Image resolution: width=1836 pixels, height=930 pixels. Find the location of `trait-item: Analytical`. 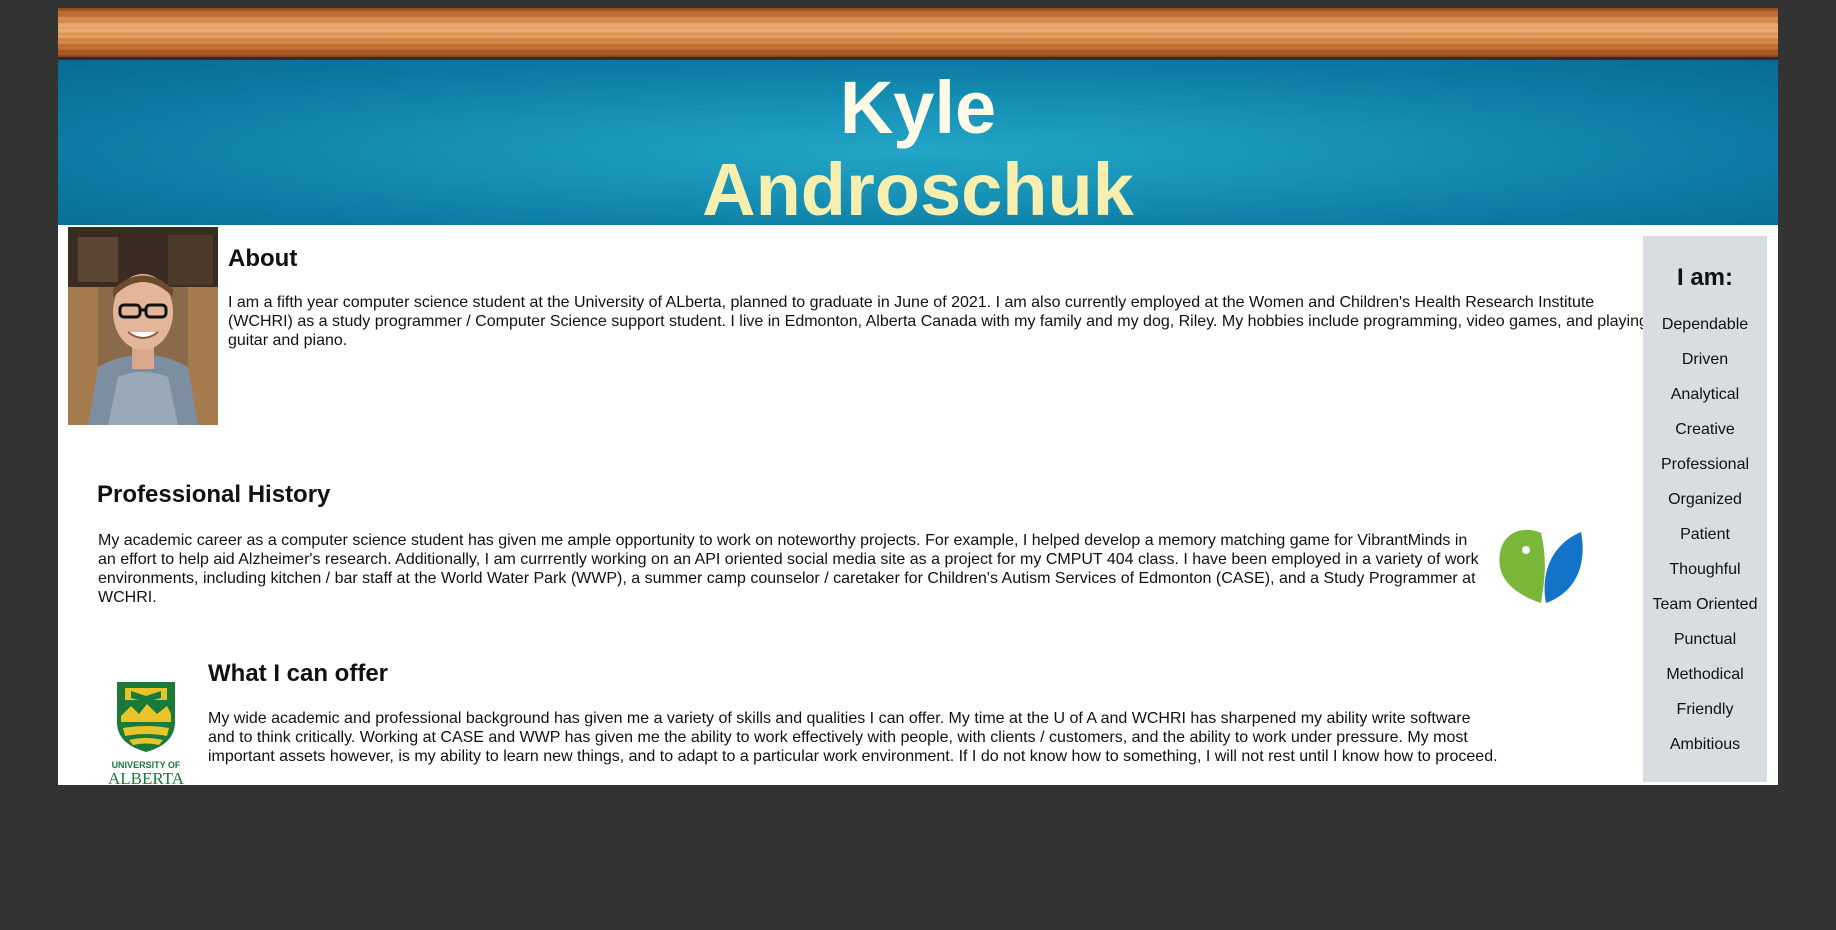

trait-item: Analytical is located at coordinates (1705, 394).